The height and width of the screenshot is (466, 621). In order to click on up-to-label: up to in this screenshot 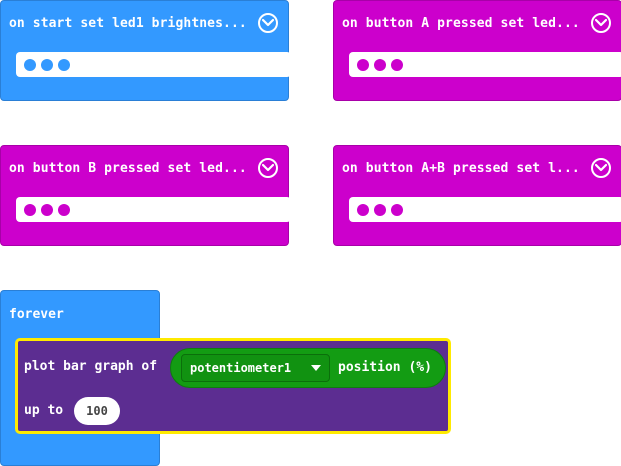, I will do `click(44, 410)`.